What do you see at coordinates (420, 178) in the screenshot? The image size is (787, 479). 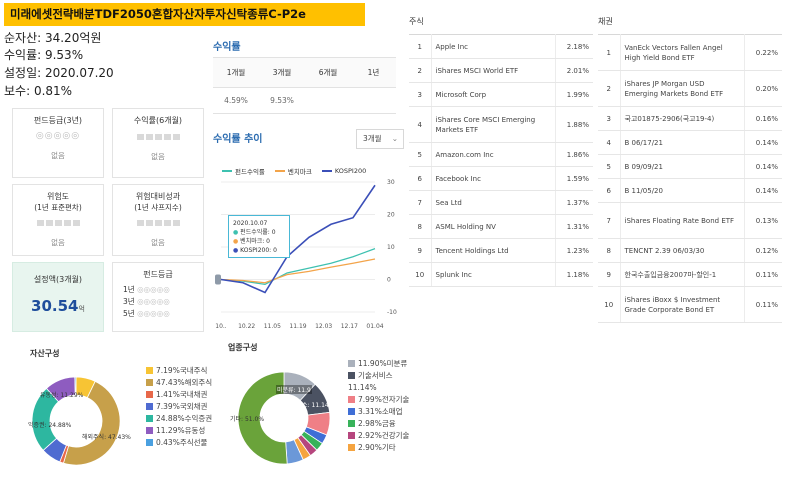 I see `stock-rank: 6` at bounding box center [420, 178].